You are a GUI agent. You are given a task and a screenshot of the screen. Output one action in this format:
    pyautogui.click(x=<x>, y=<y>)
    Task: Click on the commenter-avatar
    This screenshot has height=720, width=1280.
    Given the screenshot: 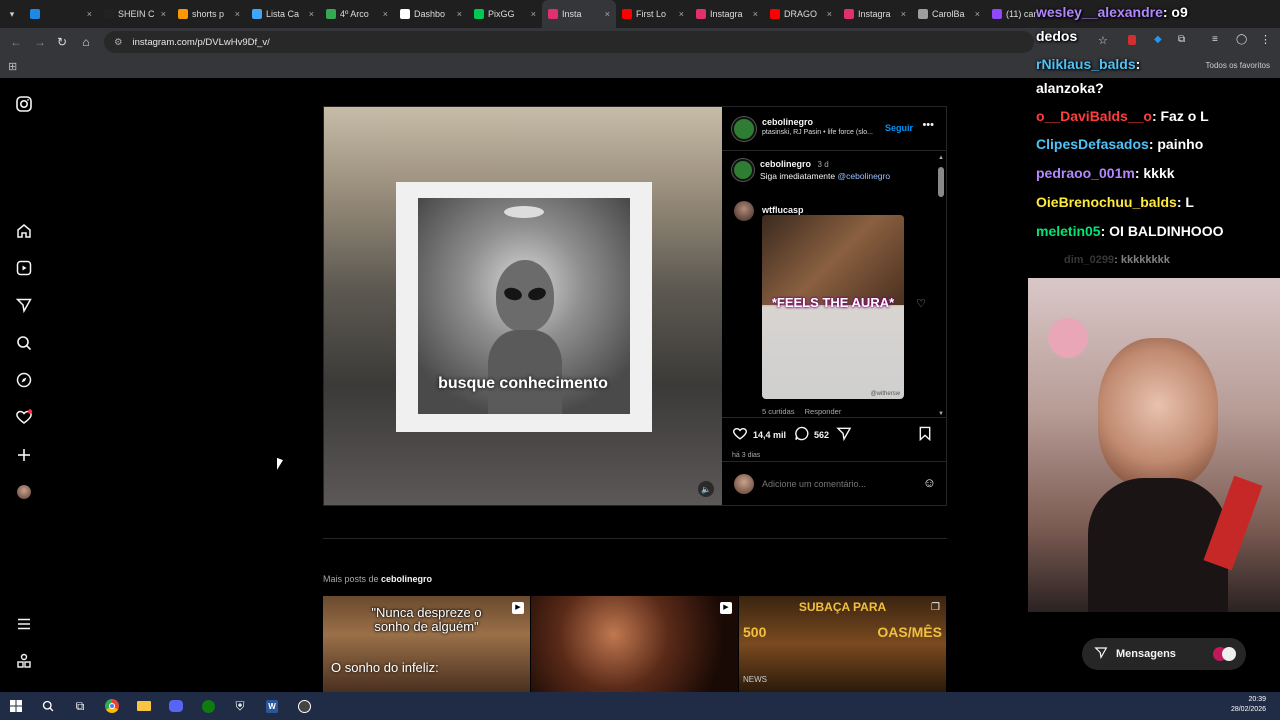 What is the action you would take?
    pyautogui.click(x=744, y=211)
    